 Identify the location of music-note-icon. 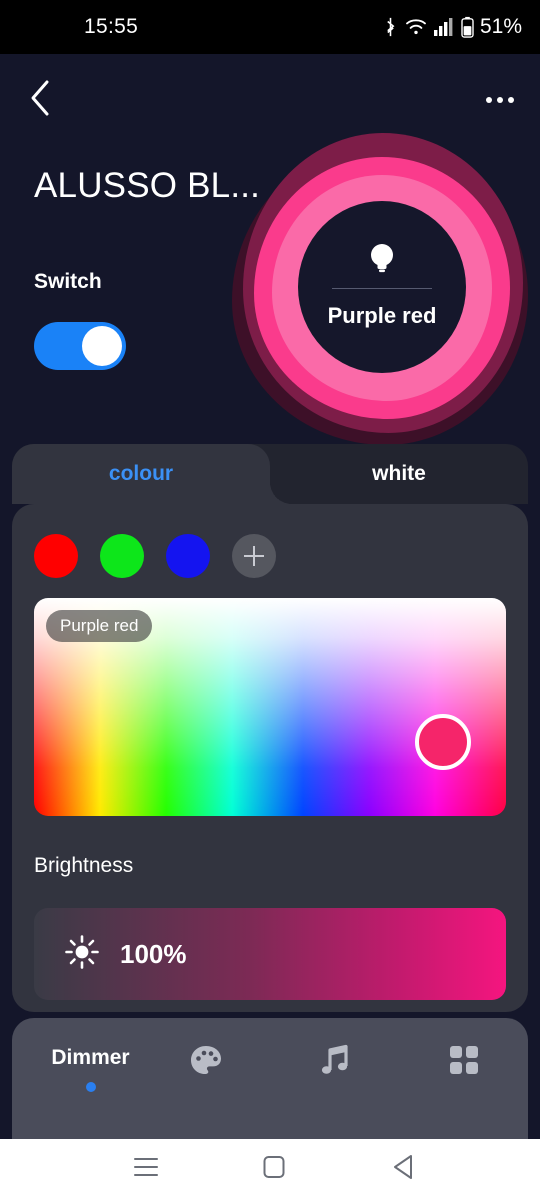
(335, 1060).